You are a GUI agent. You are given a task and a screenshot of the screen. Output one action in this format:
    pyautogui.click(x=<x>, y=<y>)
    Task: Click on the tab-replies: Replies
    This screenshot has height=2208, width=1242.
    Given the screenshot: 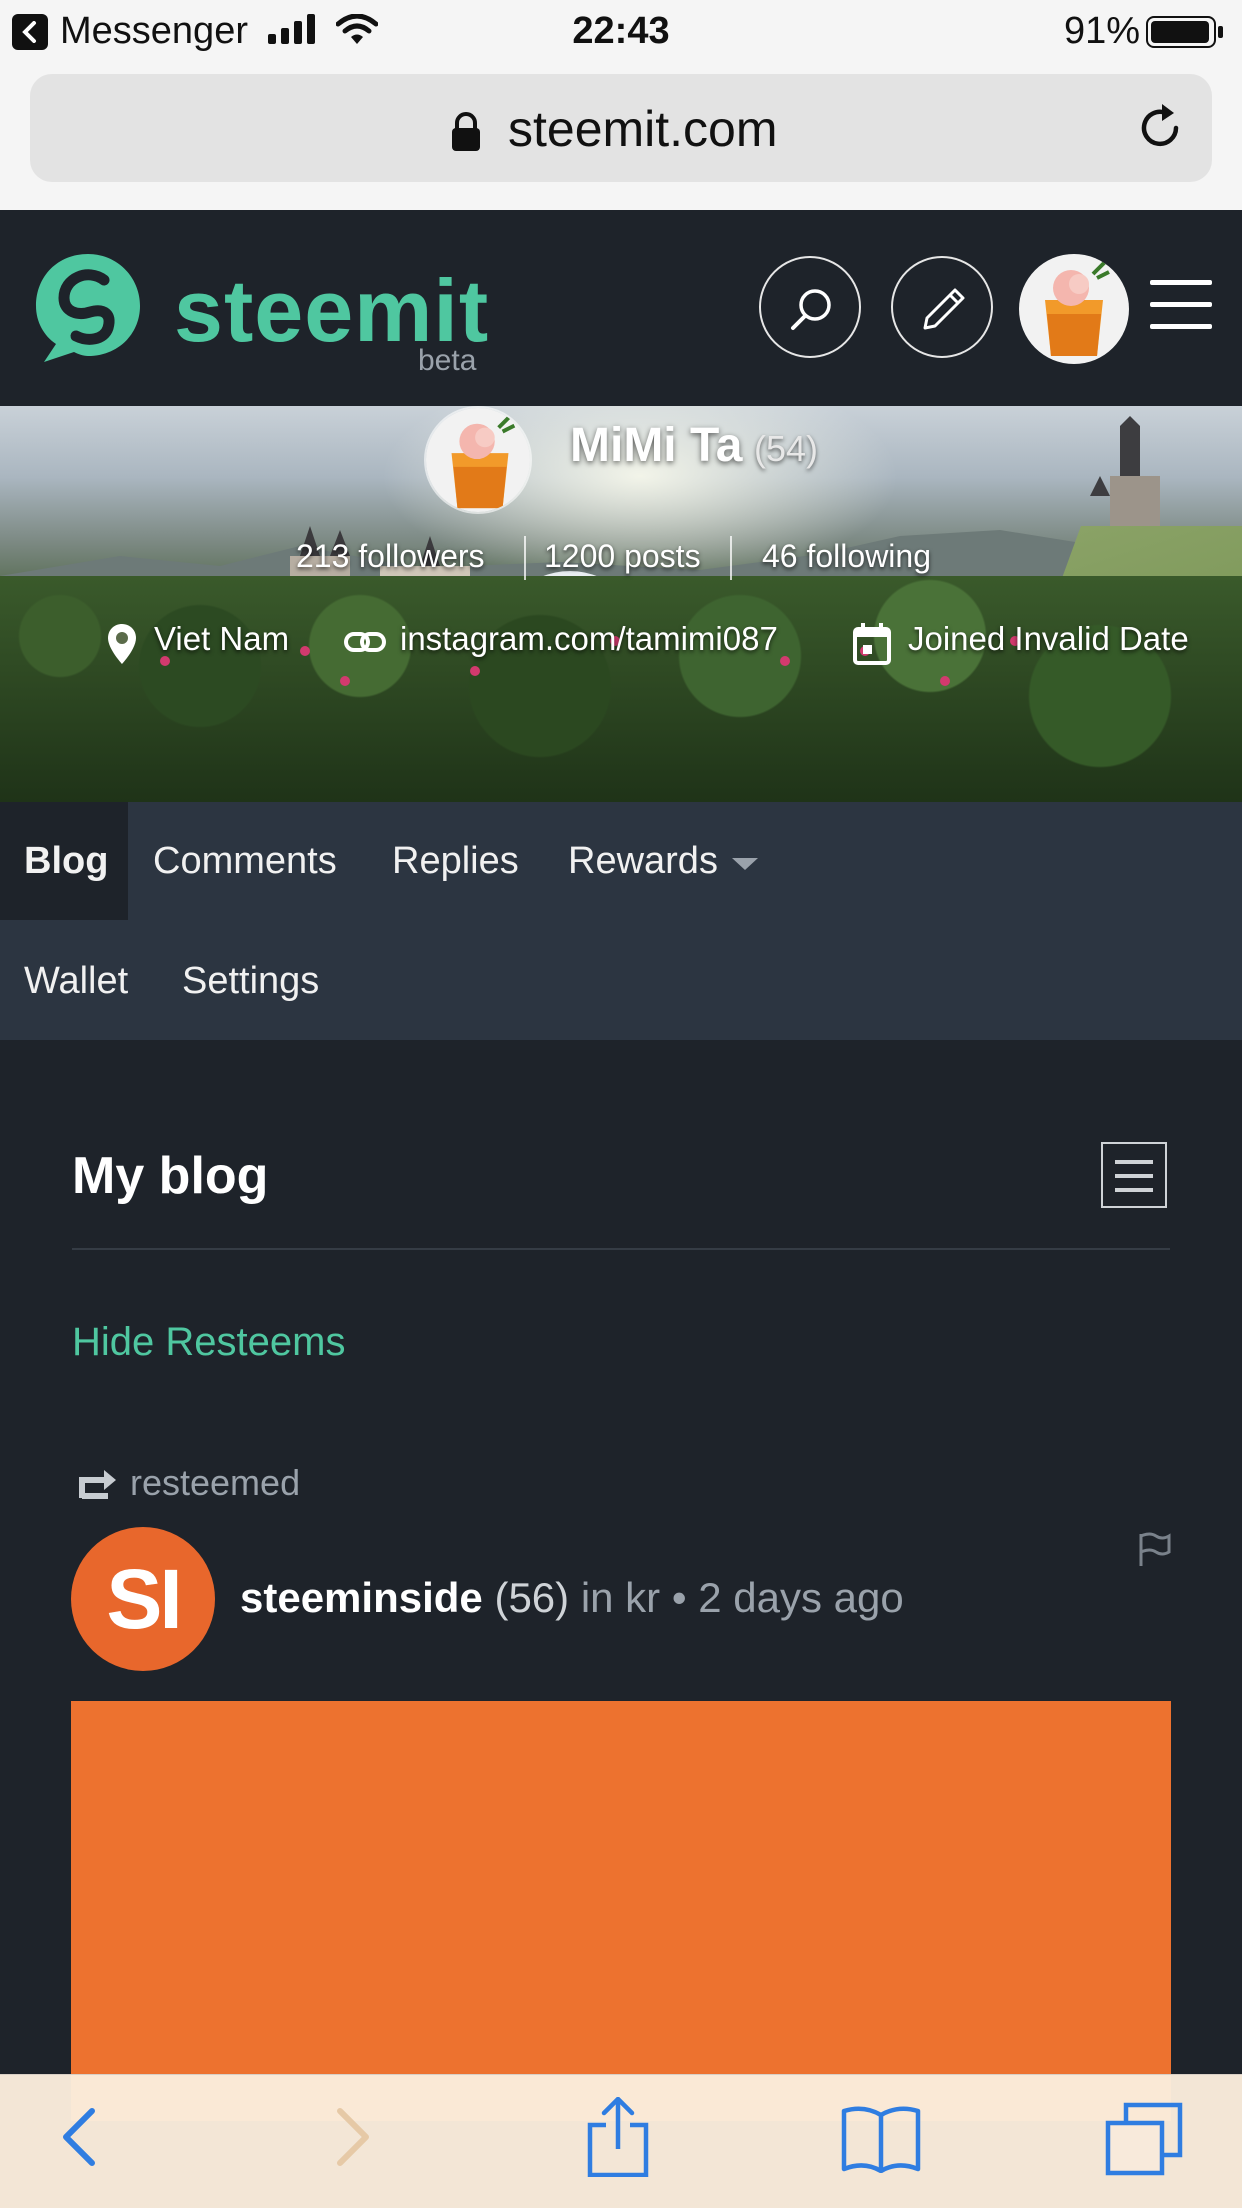 What is the action you would take?
    pyautogui.click(x=455, y=861)
    